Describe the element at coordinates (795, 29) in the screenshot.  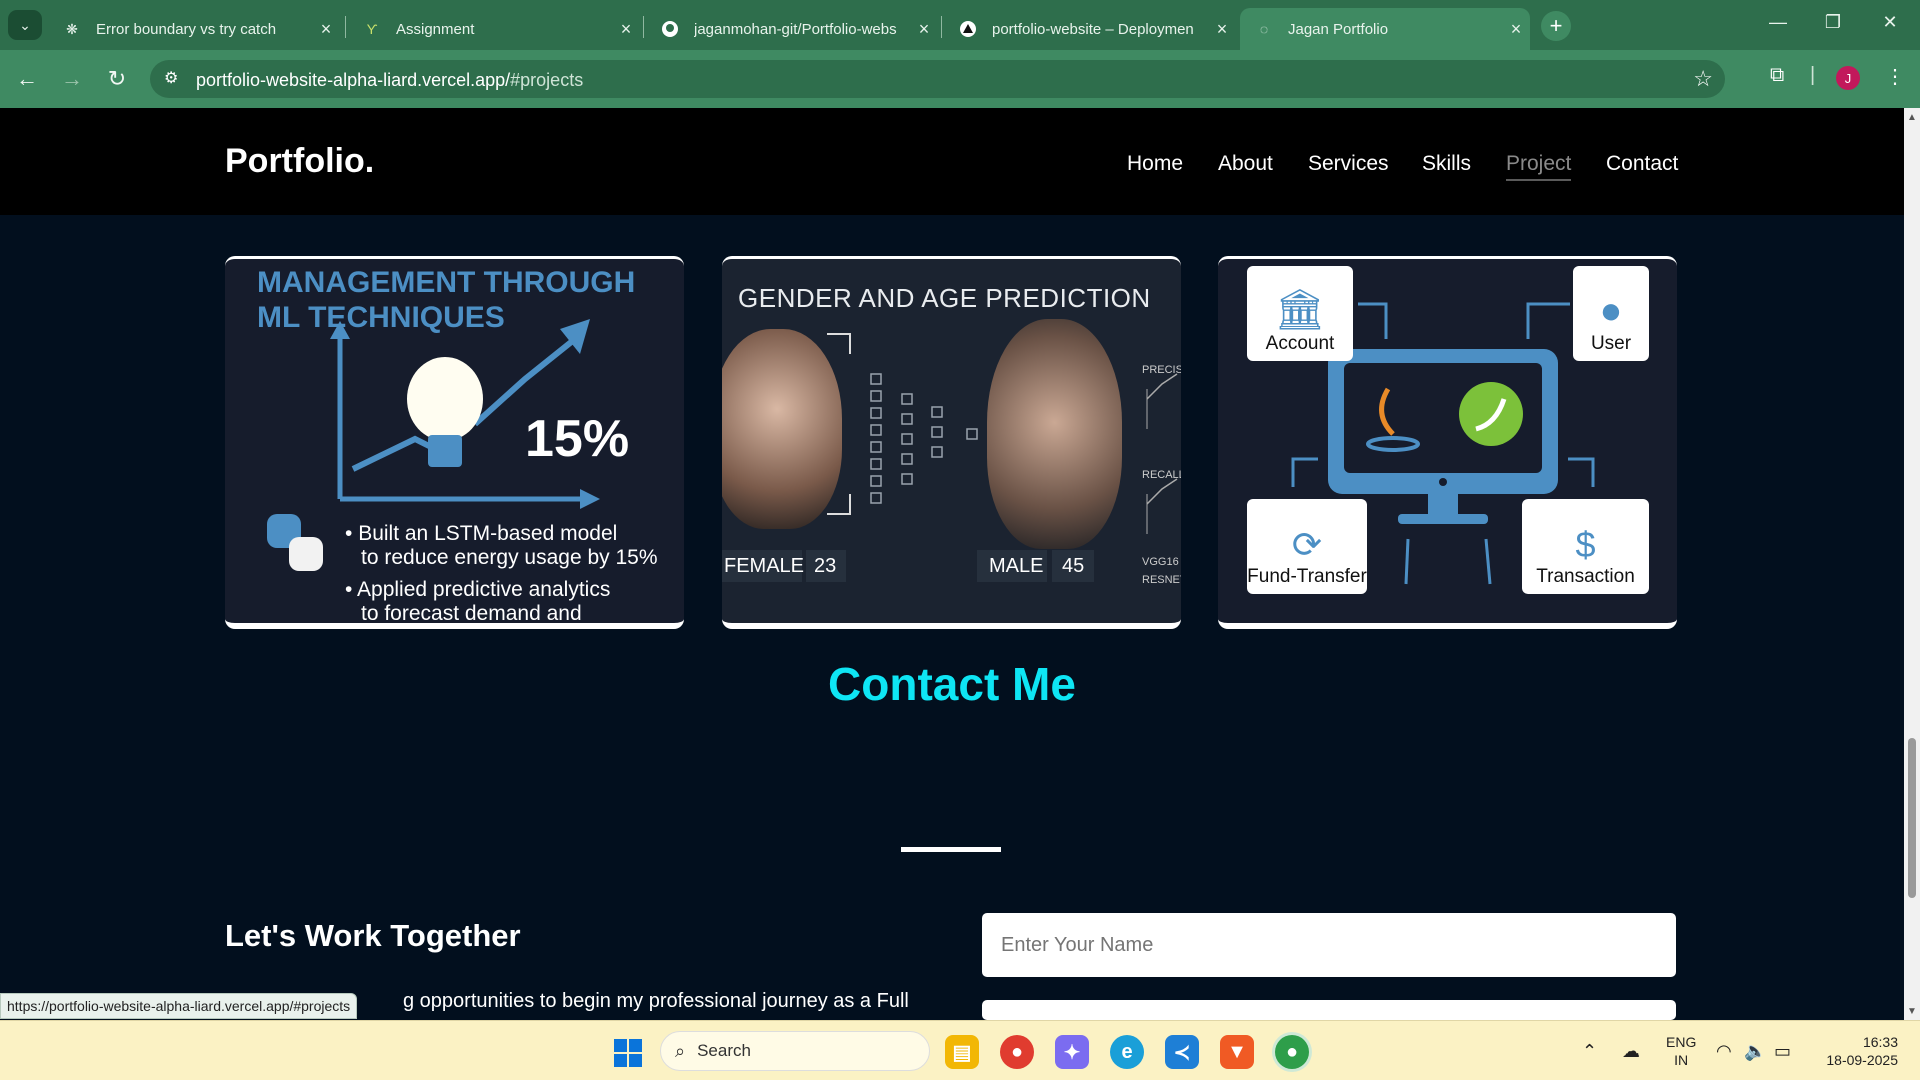
I see `tab-title: jaganmohan-git/Portfolio-webs` at that location.